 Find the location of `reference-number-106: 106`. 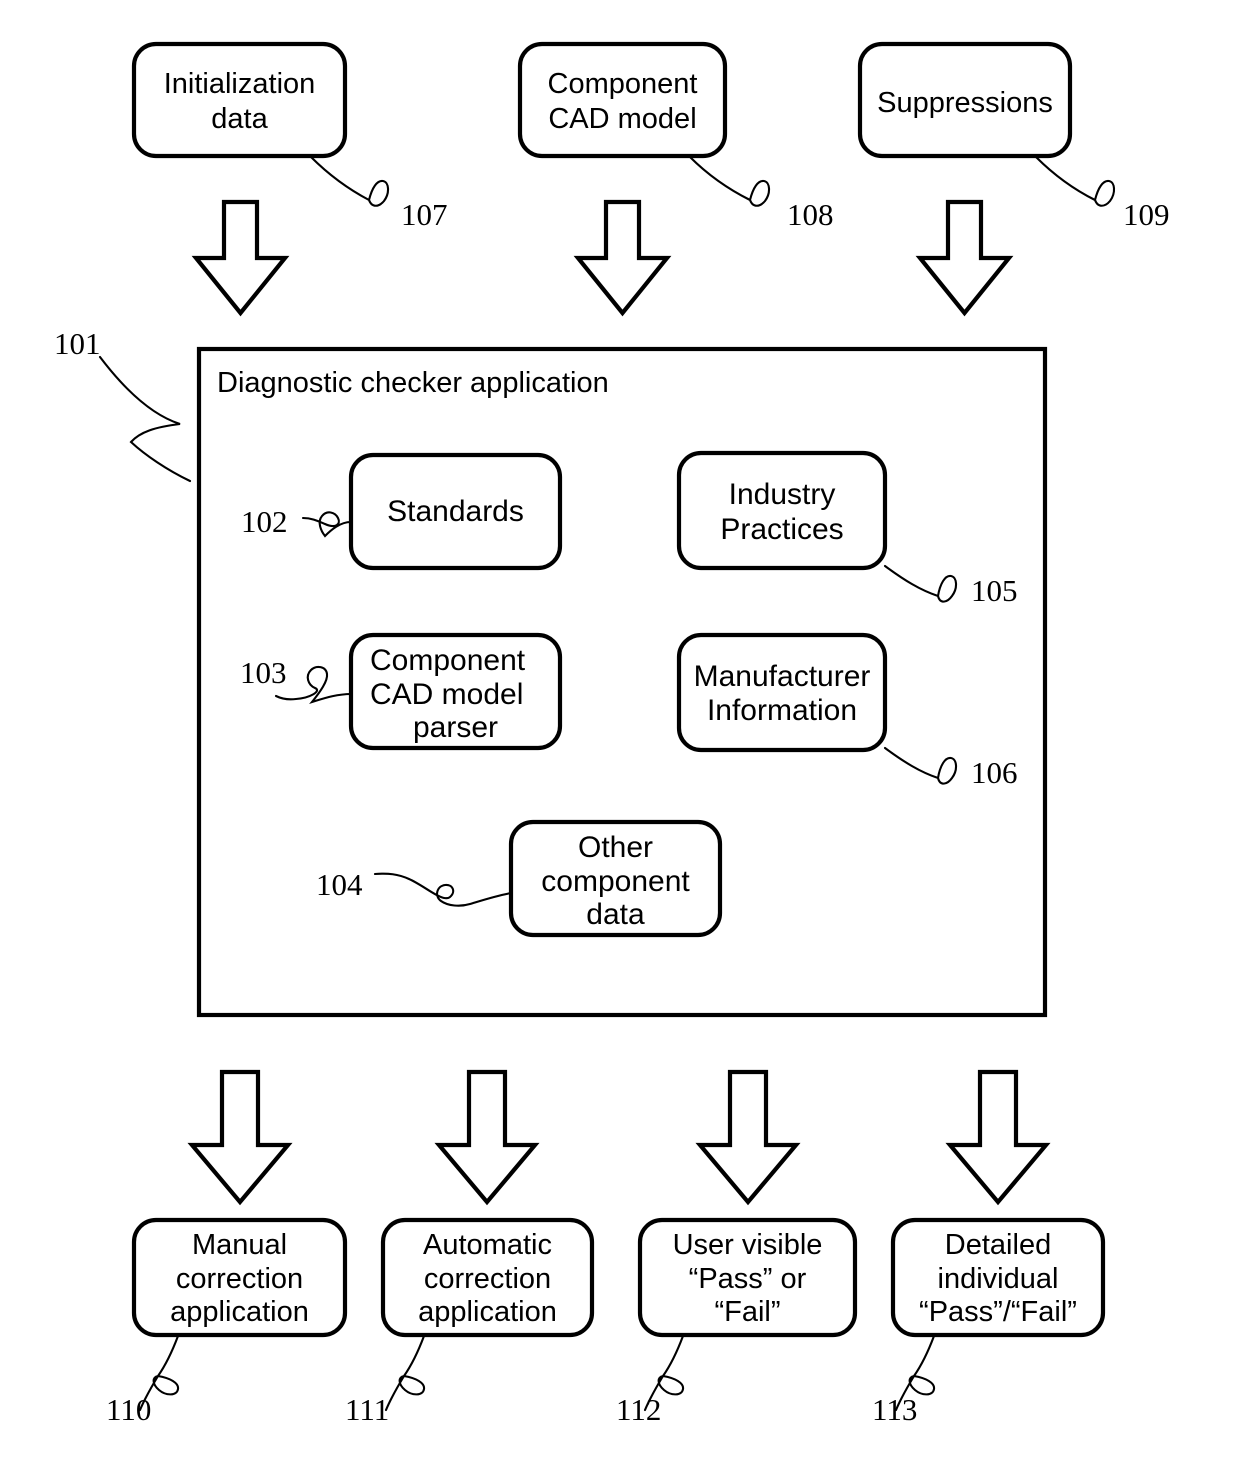

reference-number-106: 106 is located at coordinates (994, 772).